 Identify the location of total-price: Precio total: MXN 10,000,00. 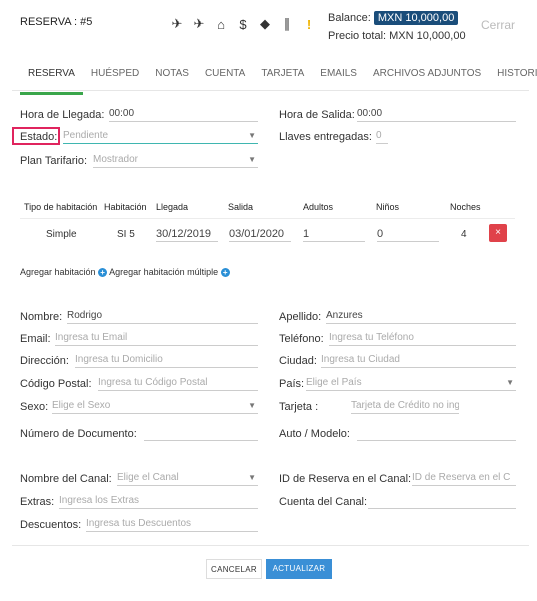
(397, 36).